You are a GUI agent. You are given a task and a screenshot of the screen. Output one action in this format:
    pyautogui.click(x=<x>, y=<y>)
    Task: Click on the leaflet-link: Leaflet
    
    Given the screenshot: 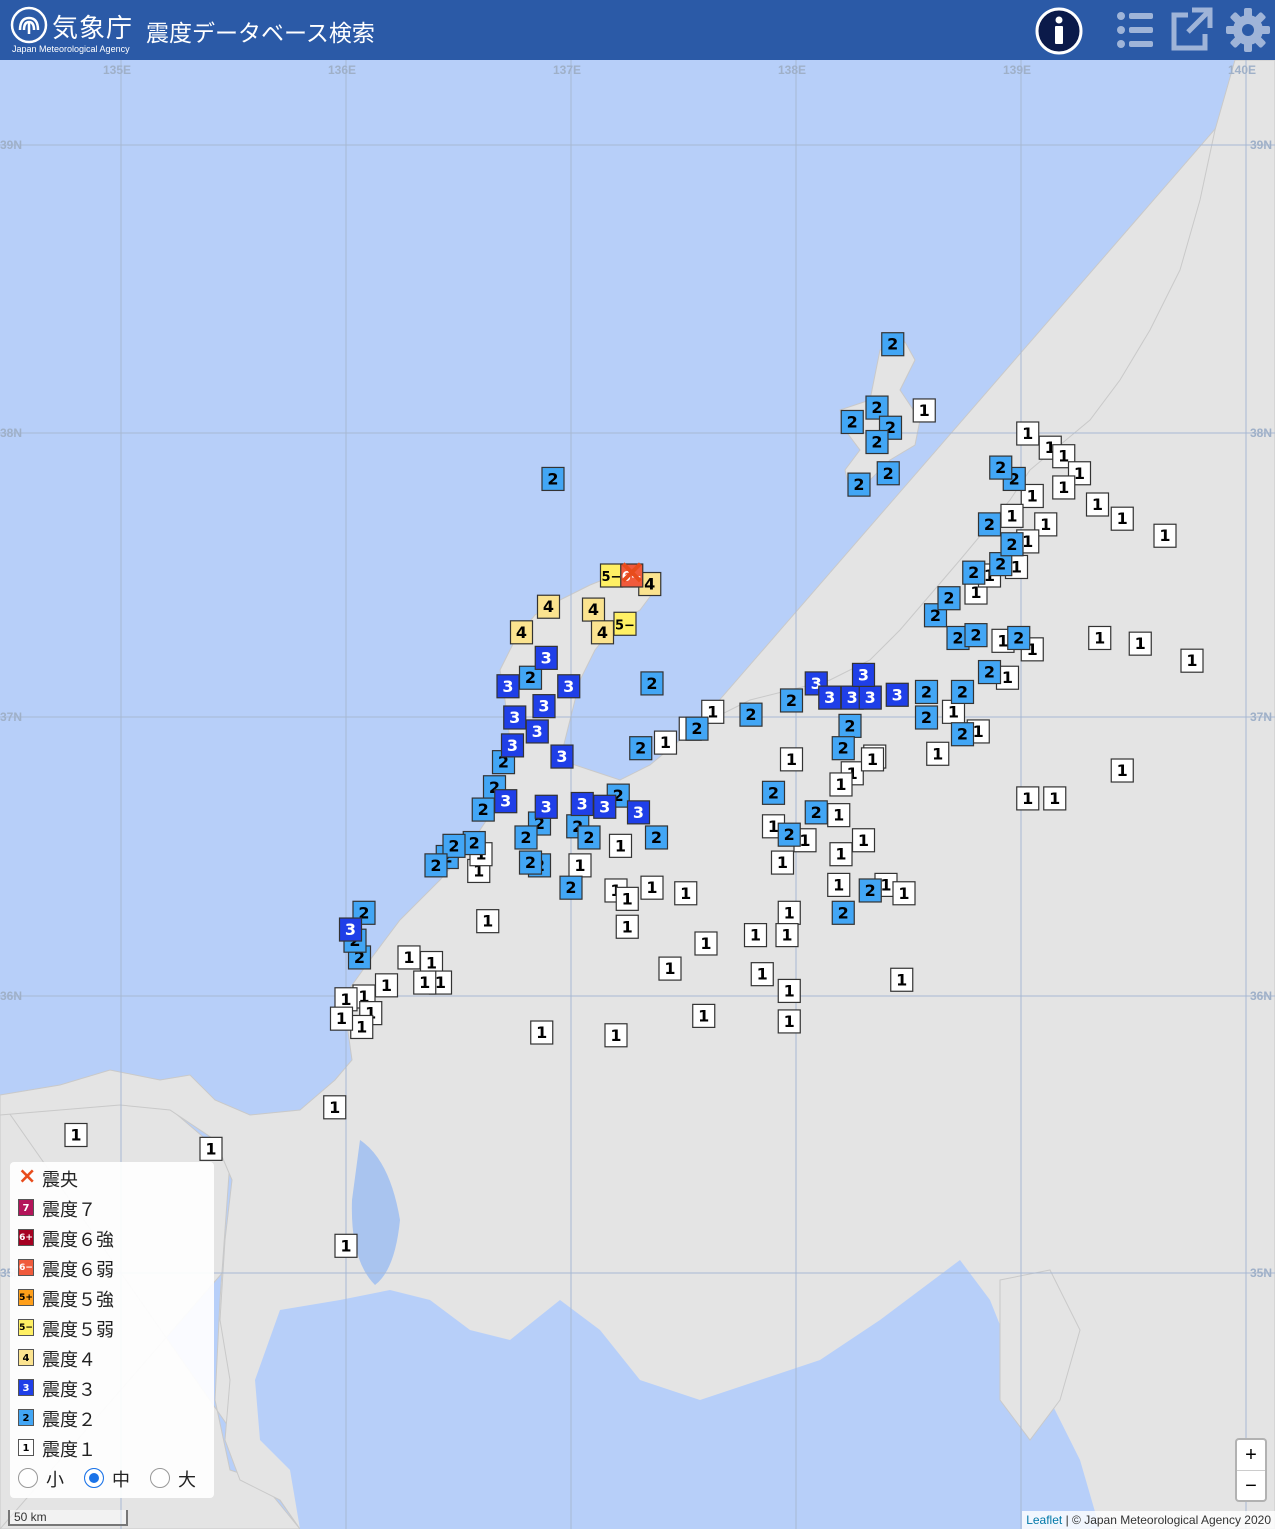 What is the action you would take?
    pyautogui.click(x=1044, y=1520)
    